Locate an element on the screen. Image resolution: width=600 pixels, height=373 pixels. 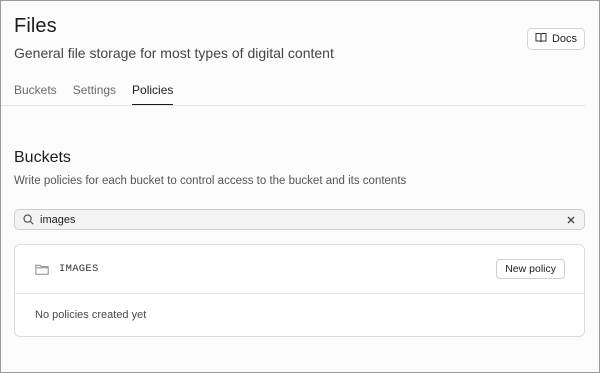
folder-icon is located at coordinates (47, 269).